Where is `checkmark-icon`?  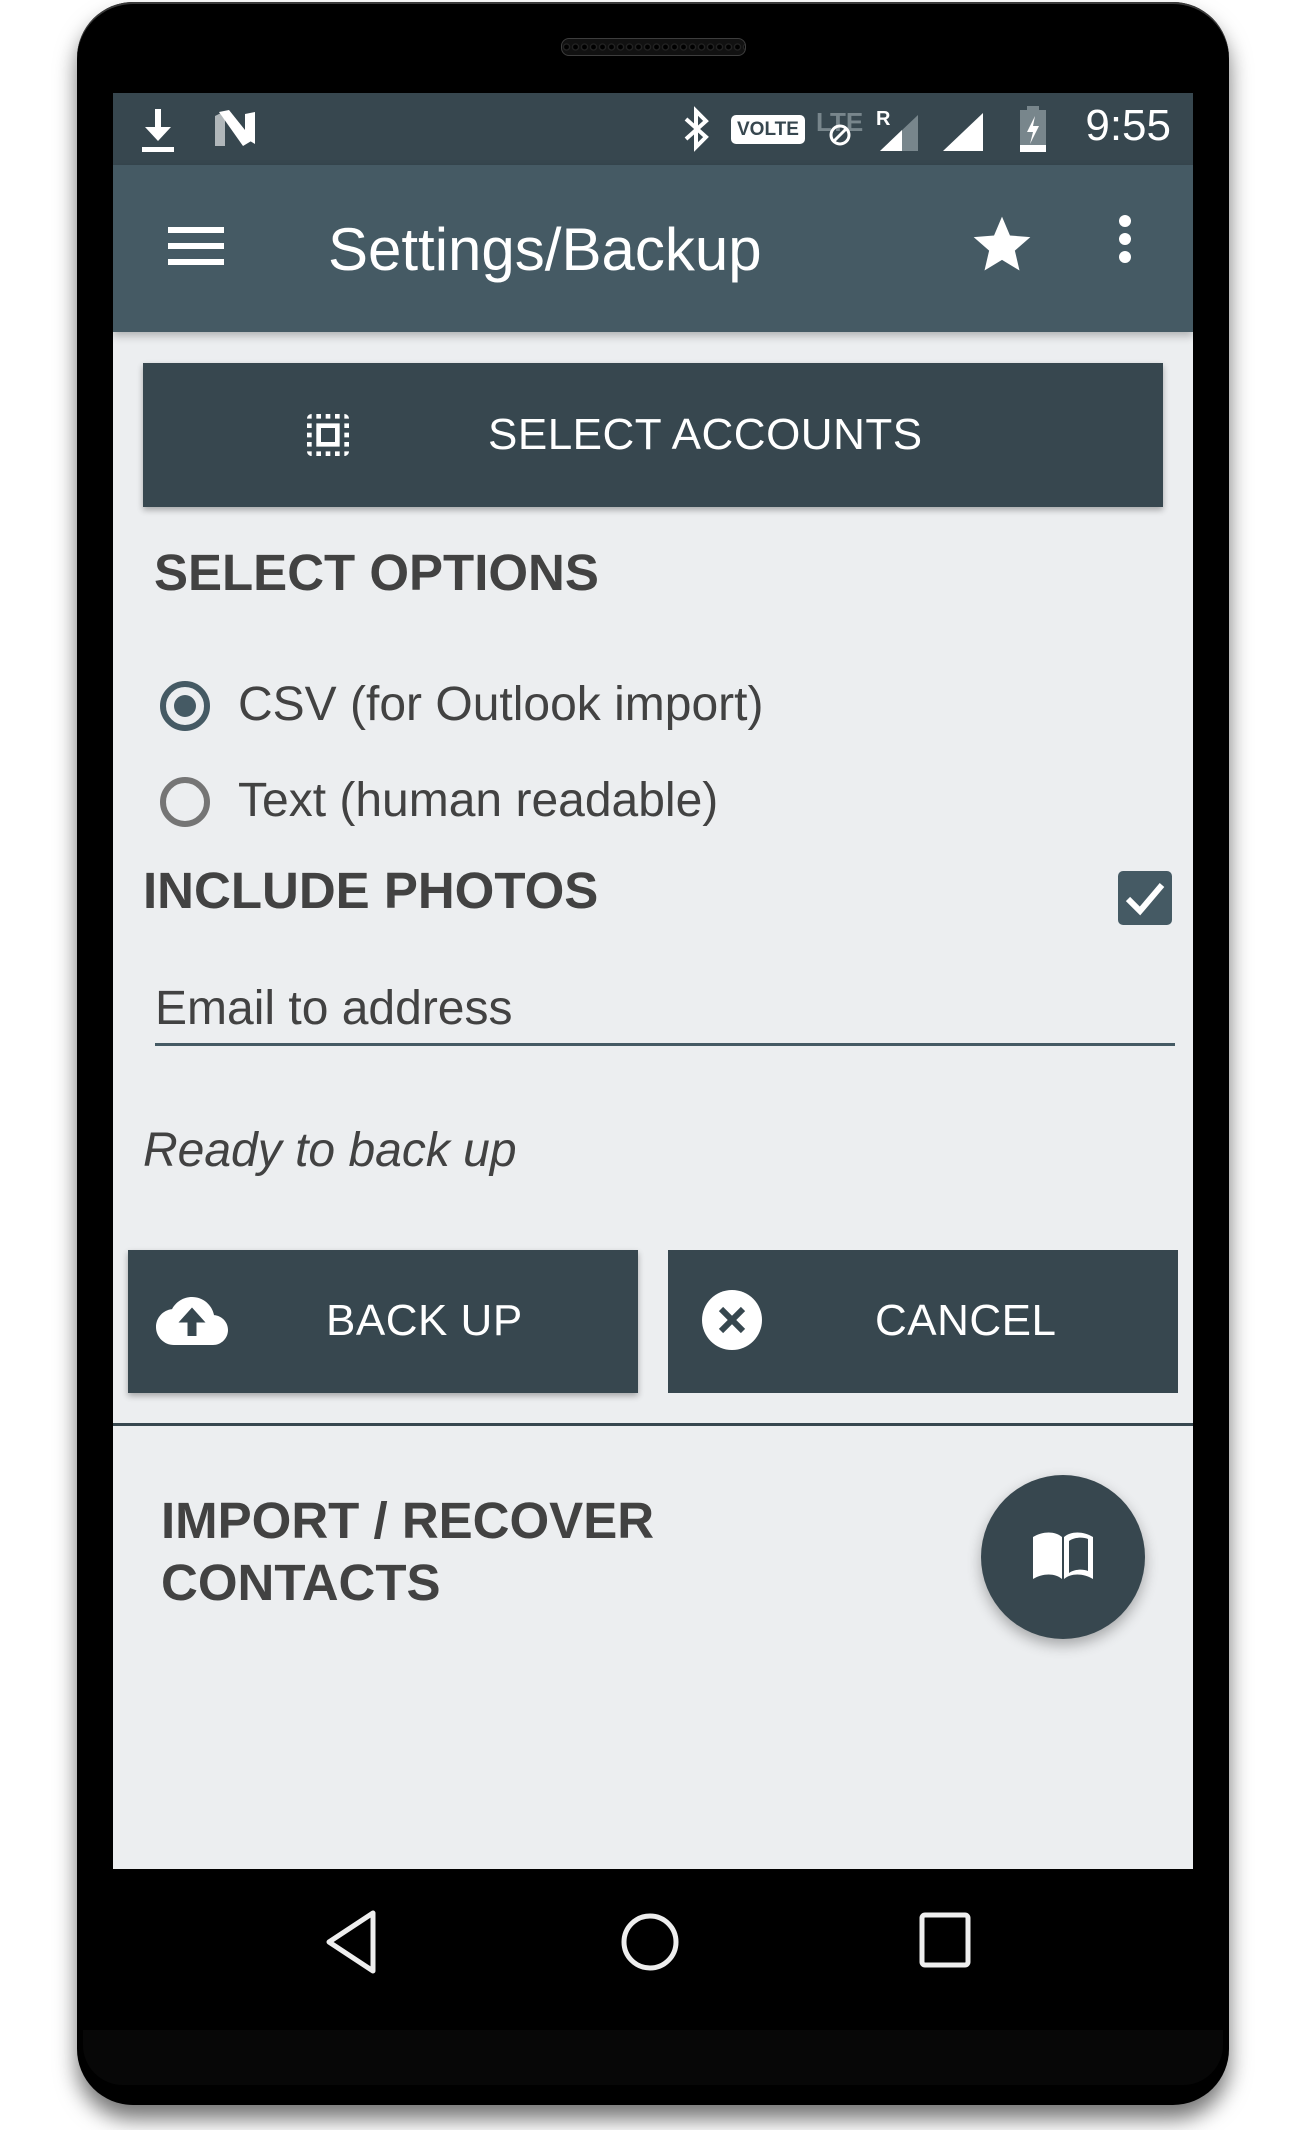 checkmark-icon is located at coordinates (1145, 899).